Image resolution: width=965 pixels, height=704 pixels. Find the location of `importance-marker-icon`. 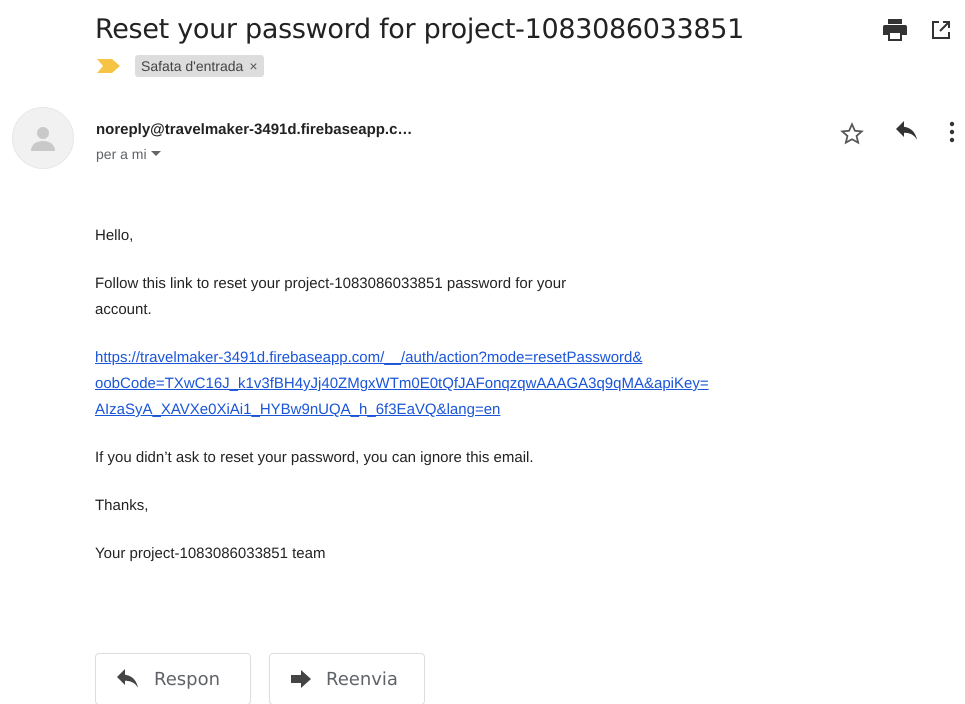

importance-marker-icon is located at coordinates (109, 66).